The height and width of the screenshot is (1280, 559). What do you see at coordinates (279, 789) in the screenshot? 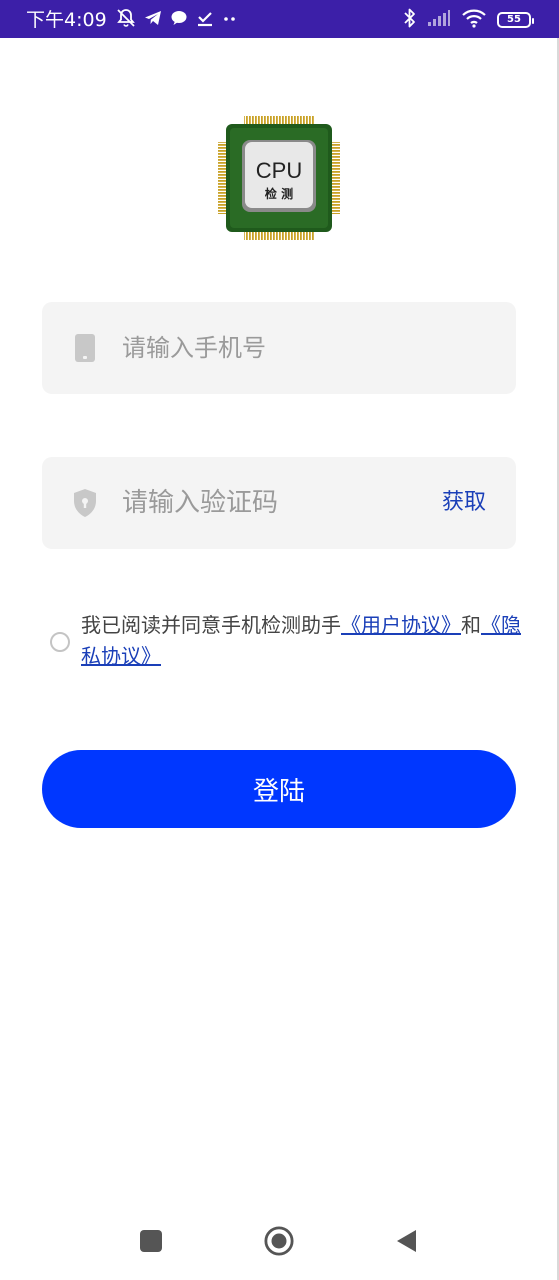
I see `login-button: 登陆` at bounding box center [279, 789].